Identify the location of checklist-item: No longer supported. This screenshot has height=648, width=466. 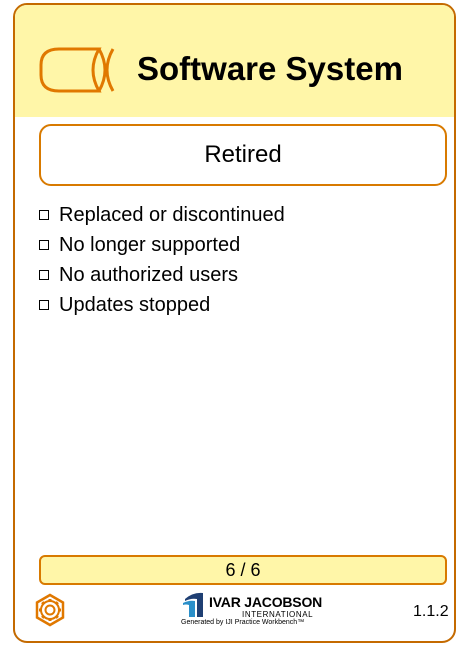
(162, 245).